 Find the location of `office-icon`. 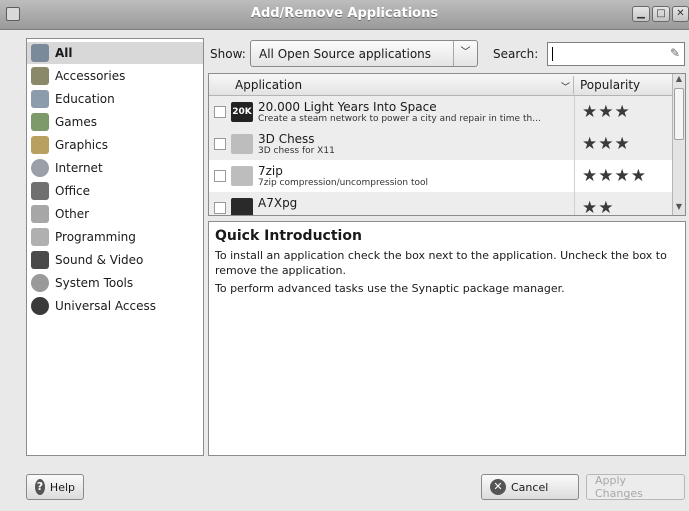

office-icon is located at coordinates (40, 191).